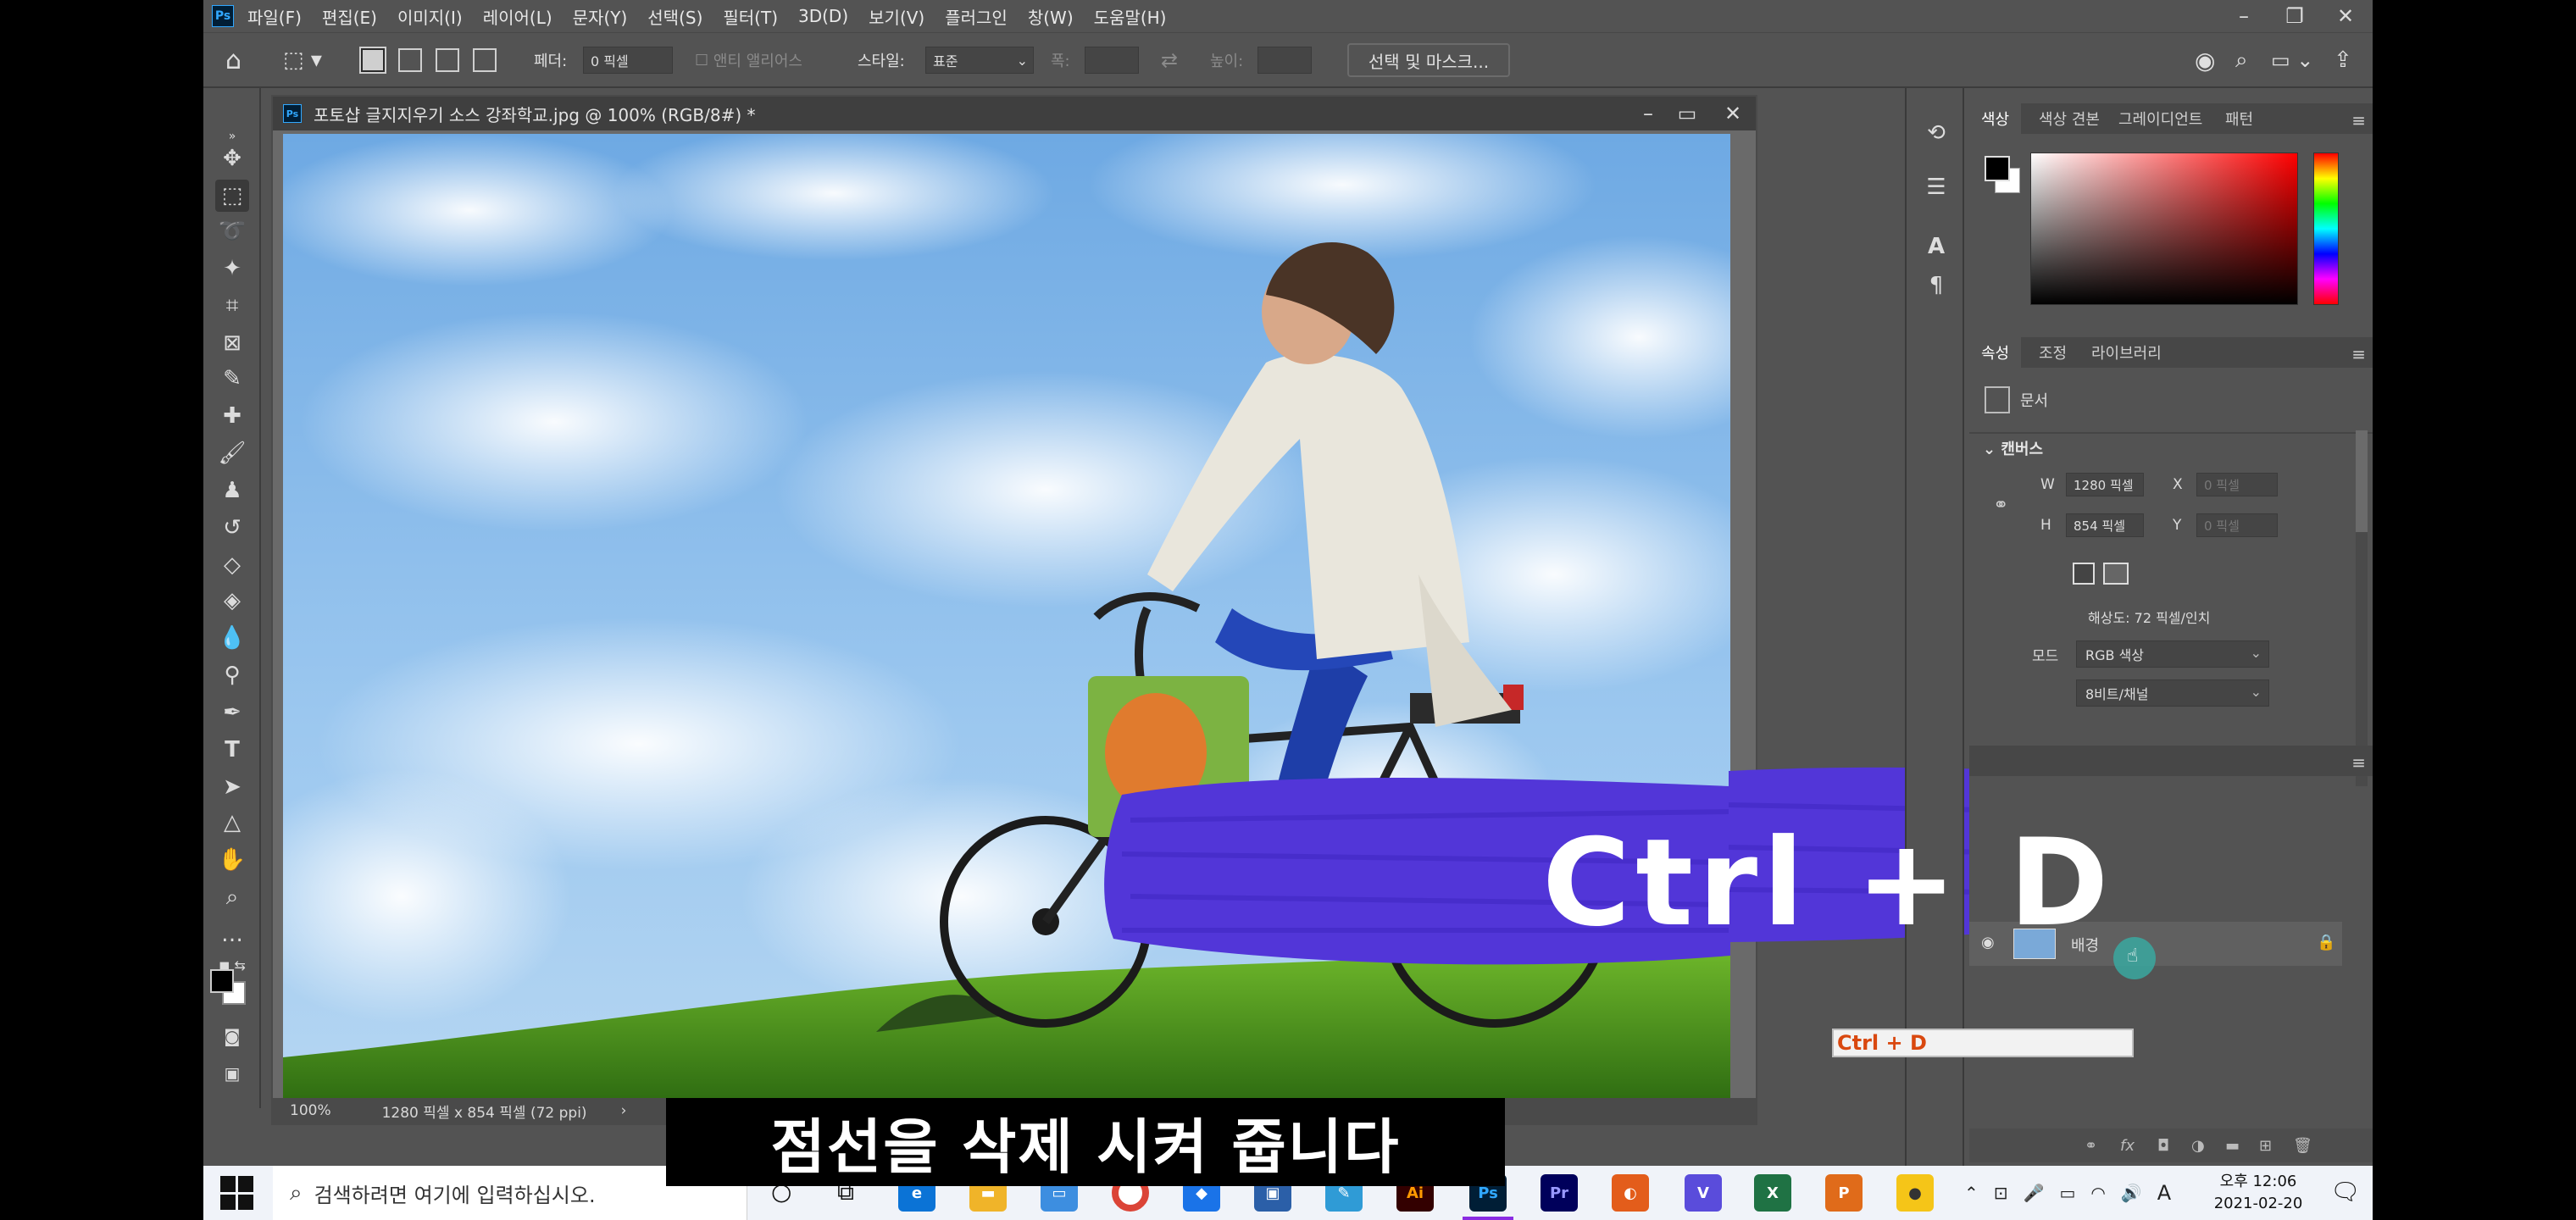  What do you see at coordinates (2358, 762) in the screenshot?
I see `layers-menu-icon: ≡` at bounding box center [2358, 762].